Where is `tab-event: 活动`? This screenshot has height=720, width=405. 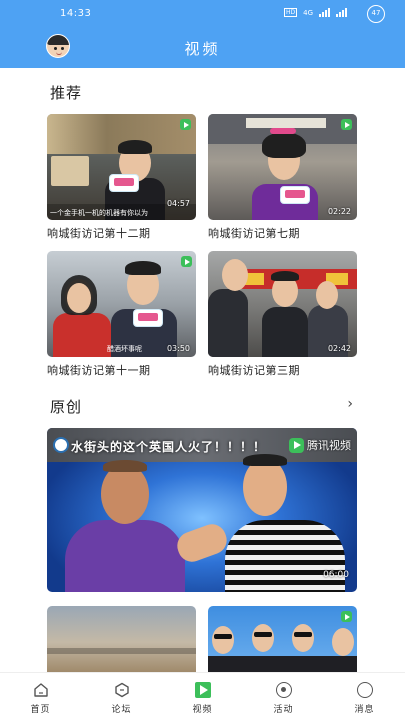
tab-event: 活动 is located at coordinates (283, 696).